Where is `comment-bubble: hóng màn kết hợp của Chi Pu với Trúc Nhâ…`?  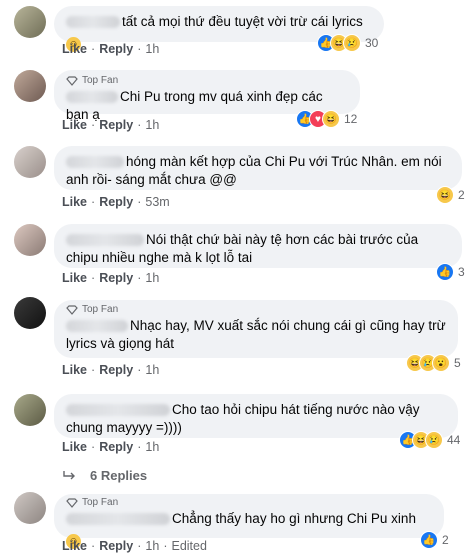 comment-bubble: hóng màn kết hợp của Chi Pu với Trúc Nhâ… is located at coordinates (258, 168).